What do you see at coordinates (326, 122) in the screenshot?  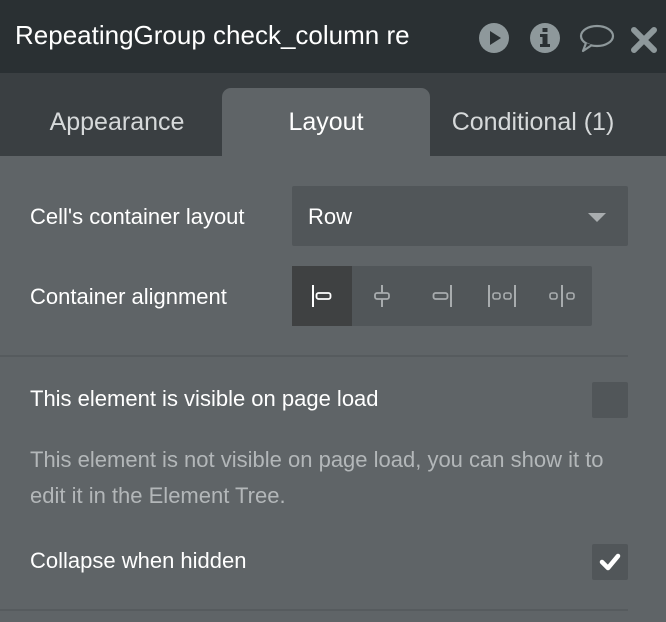 I see `tab-layout: Layout` at bounding box center [326, 122].